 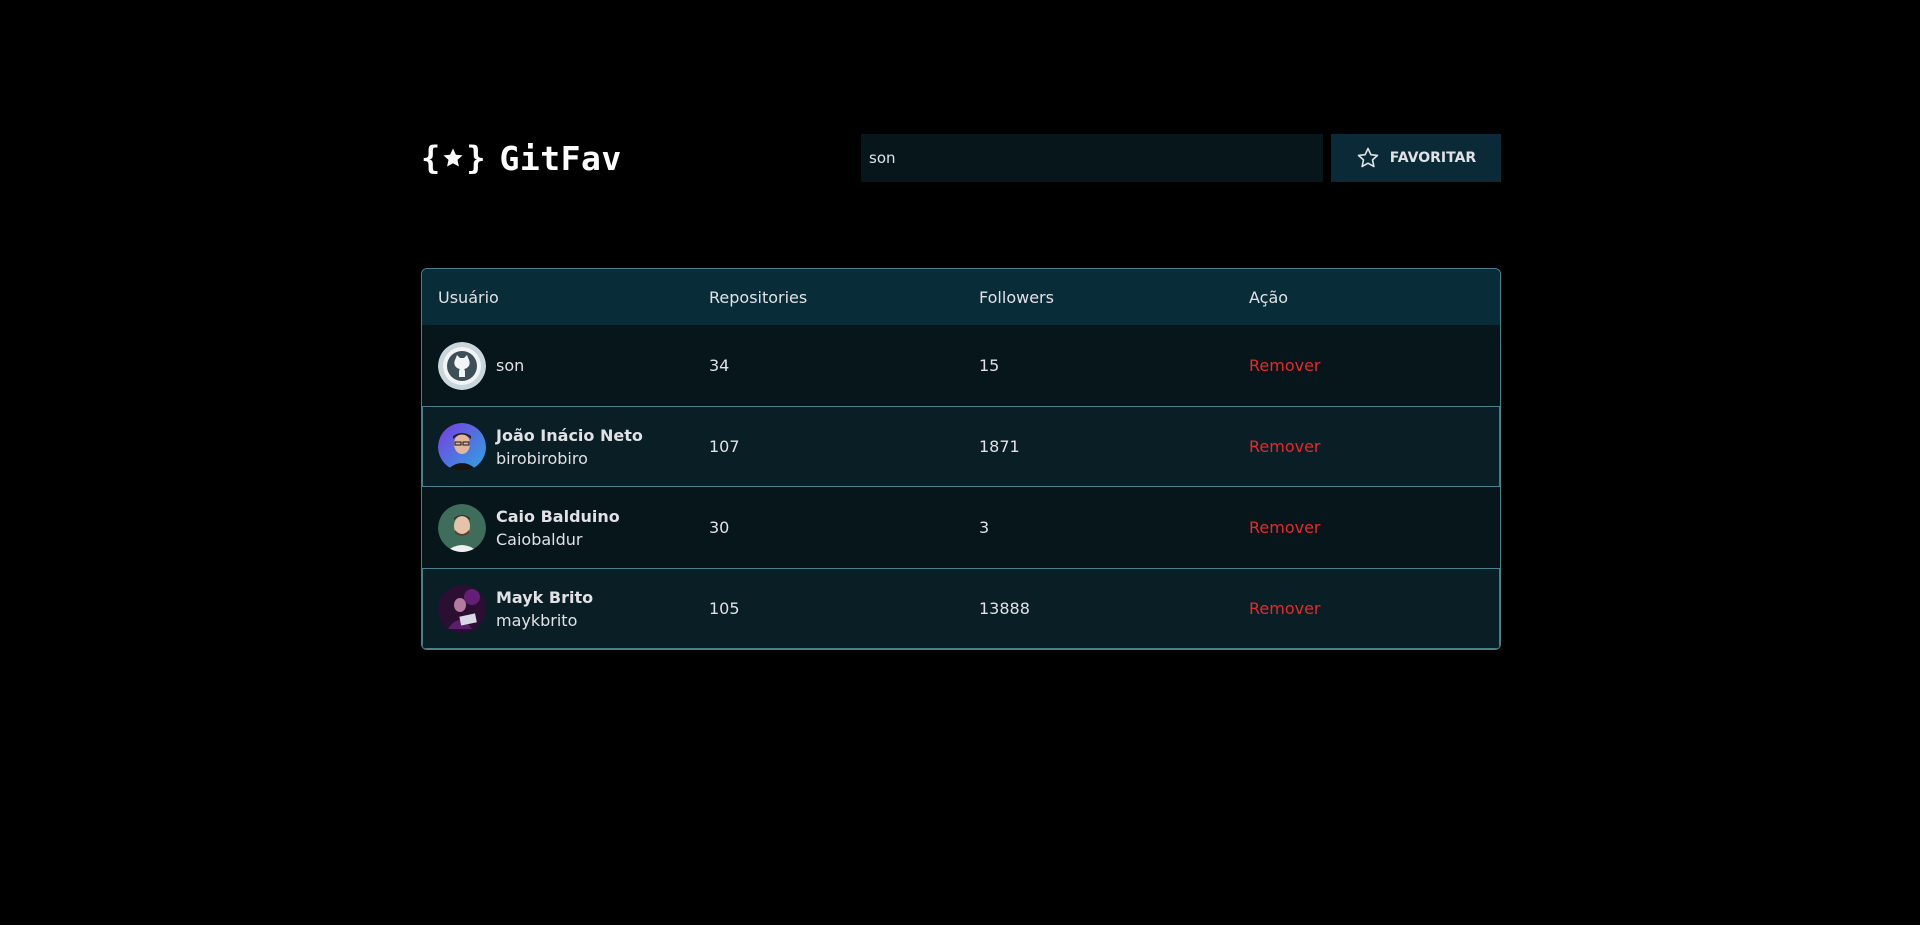 I want to click on user-cell: son, so click(x=565, y=365).